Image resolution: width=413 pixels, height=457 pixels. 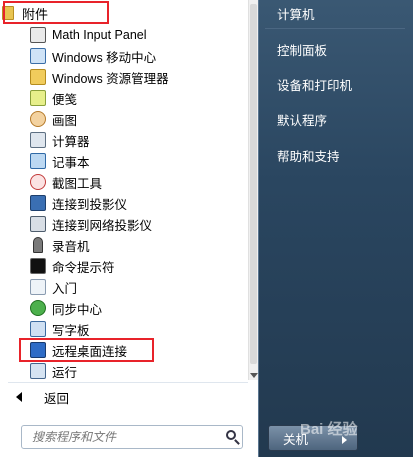 I want to click on back-button: 返回, so click(x=124, y=397).